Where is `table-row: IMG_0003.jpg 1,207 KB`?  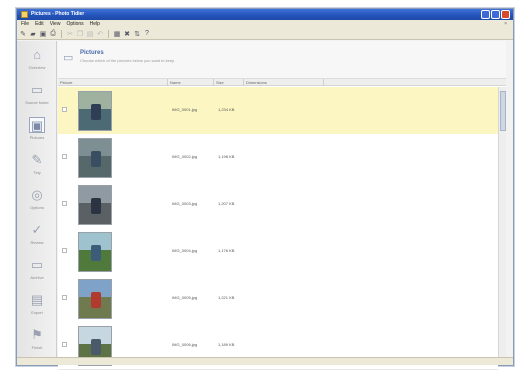 table-row: IMG_0003.jpg 1,207 KB is located at coordinates (278, 205).